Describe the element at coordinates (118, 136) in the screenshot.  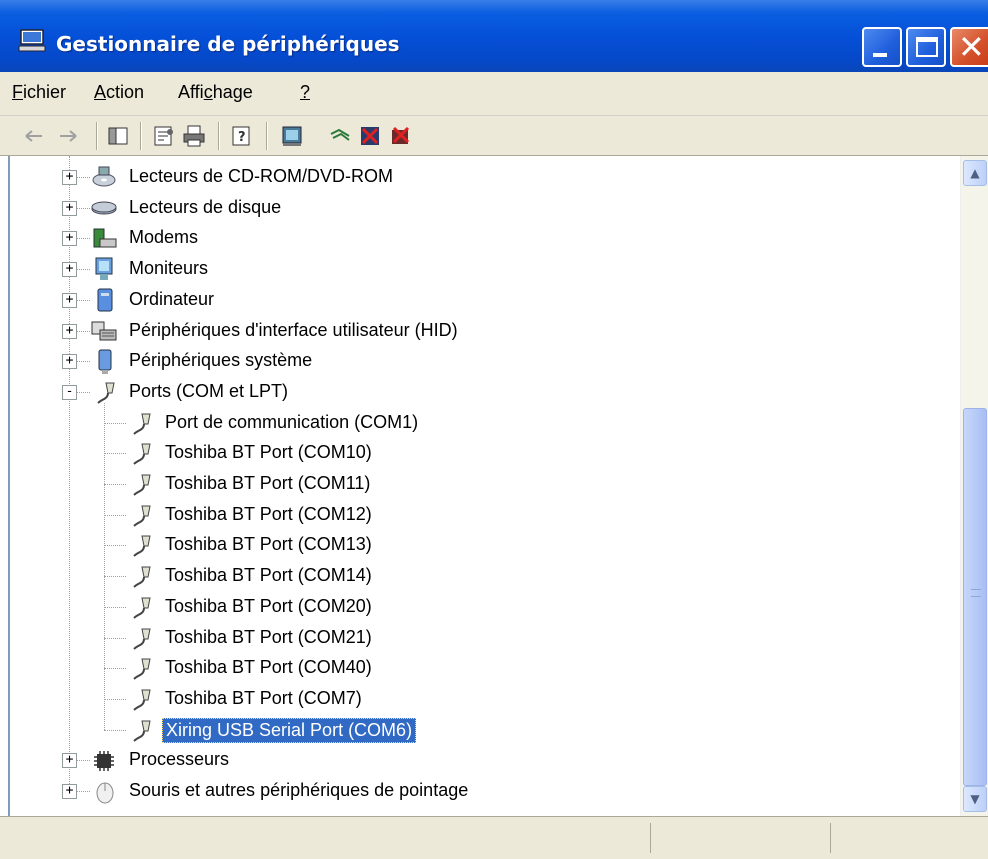
I see `show-hide-tree-icon` at that location.